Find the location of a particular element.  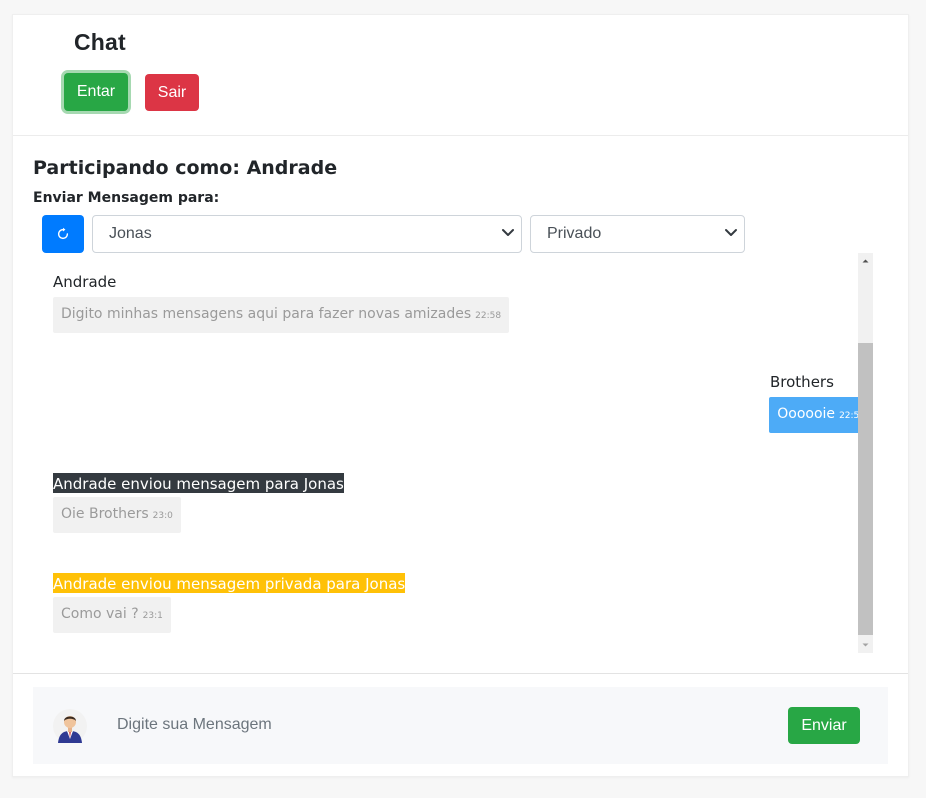

arrow-down-icon is located at coordinates (865, 645).